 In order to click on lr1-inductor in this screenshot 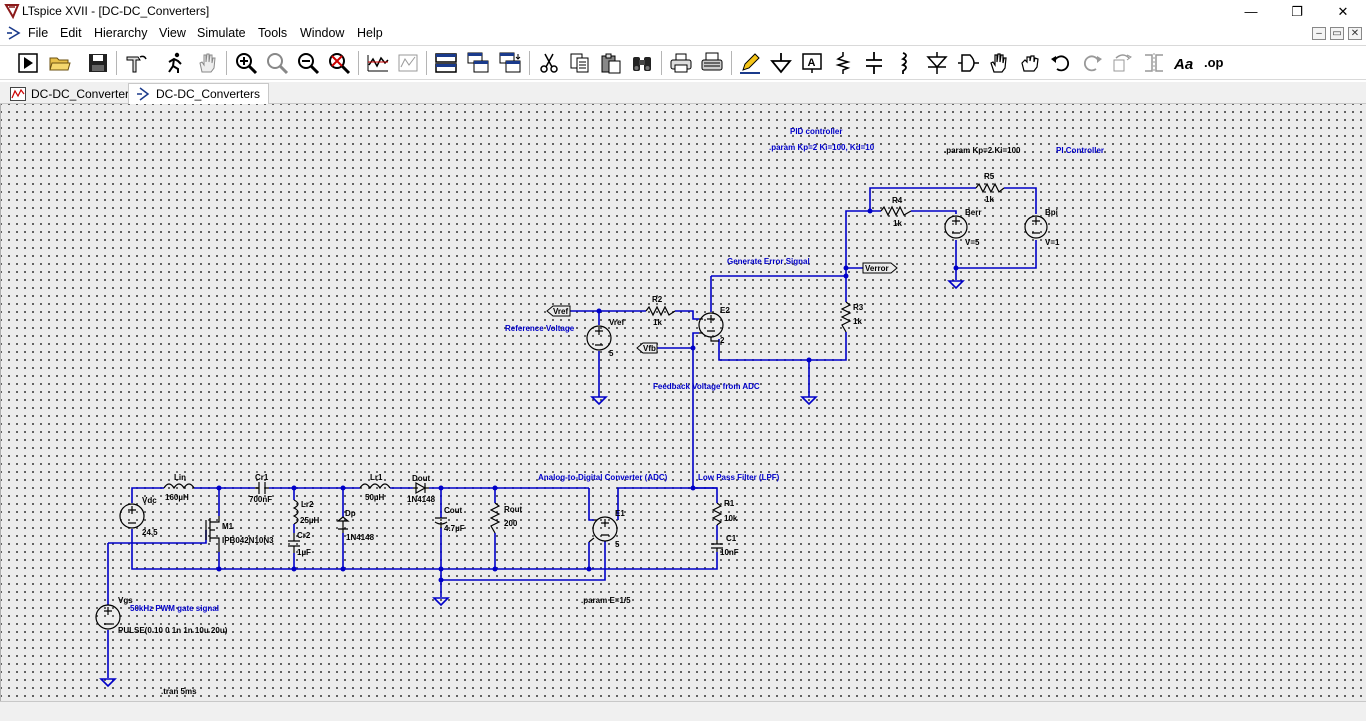, I will do `click(375, 486)`.